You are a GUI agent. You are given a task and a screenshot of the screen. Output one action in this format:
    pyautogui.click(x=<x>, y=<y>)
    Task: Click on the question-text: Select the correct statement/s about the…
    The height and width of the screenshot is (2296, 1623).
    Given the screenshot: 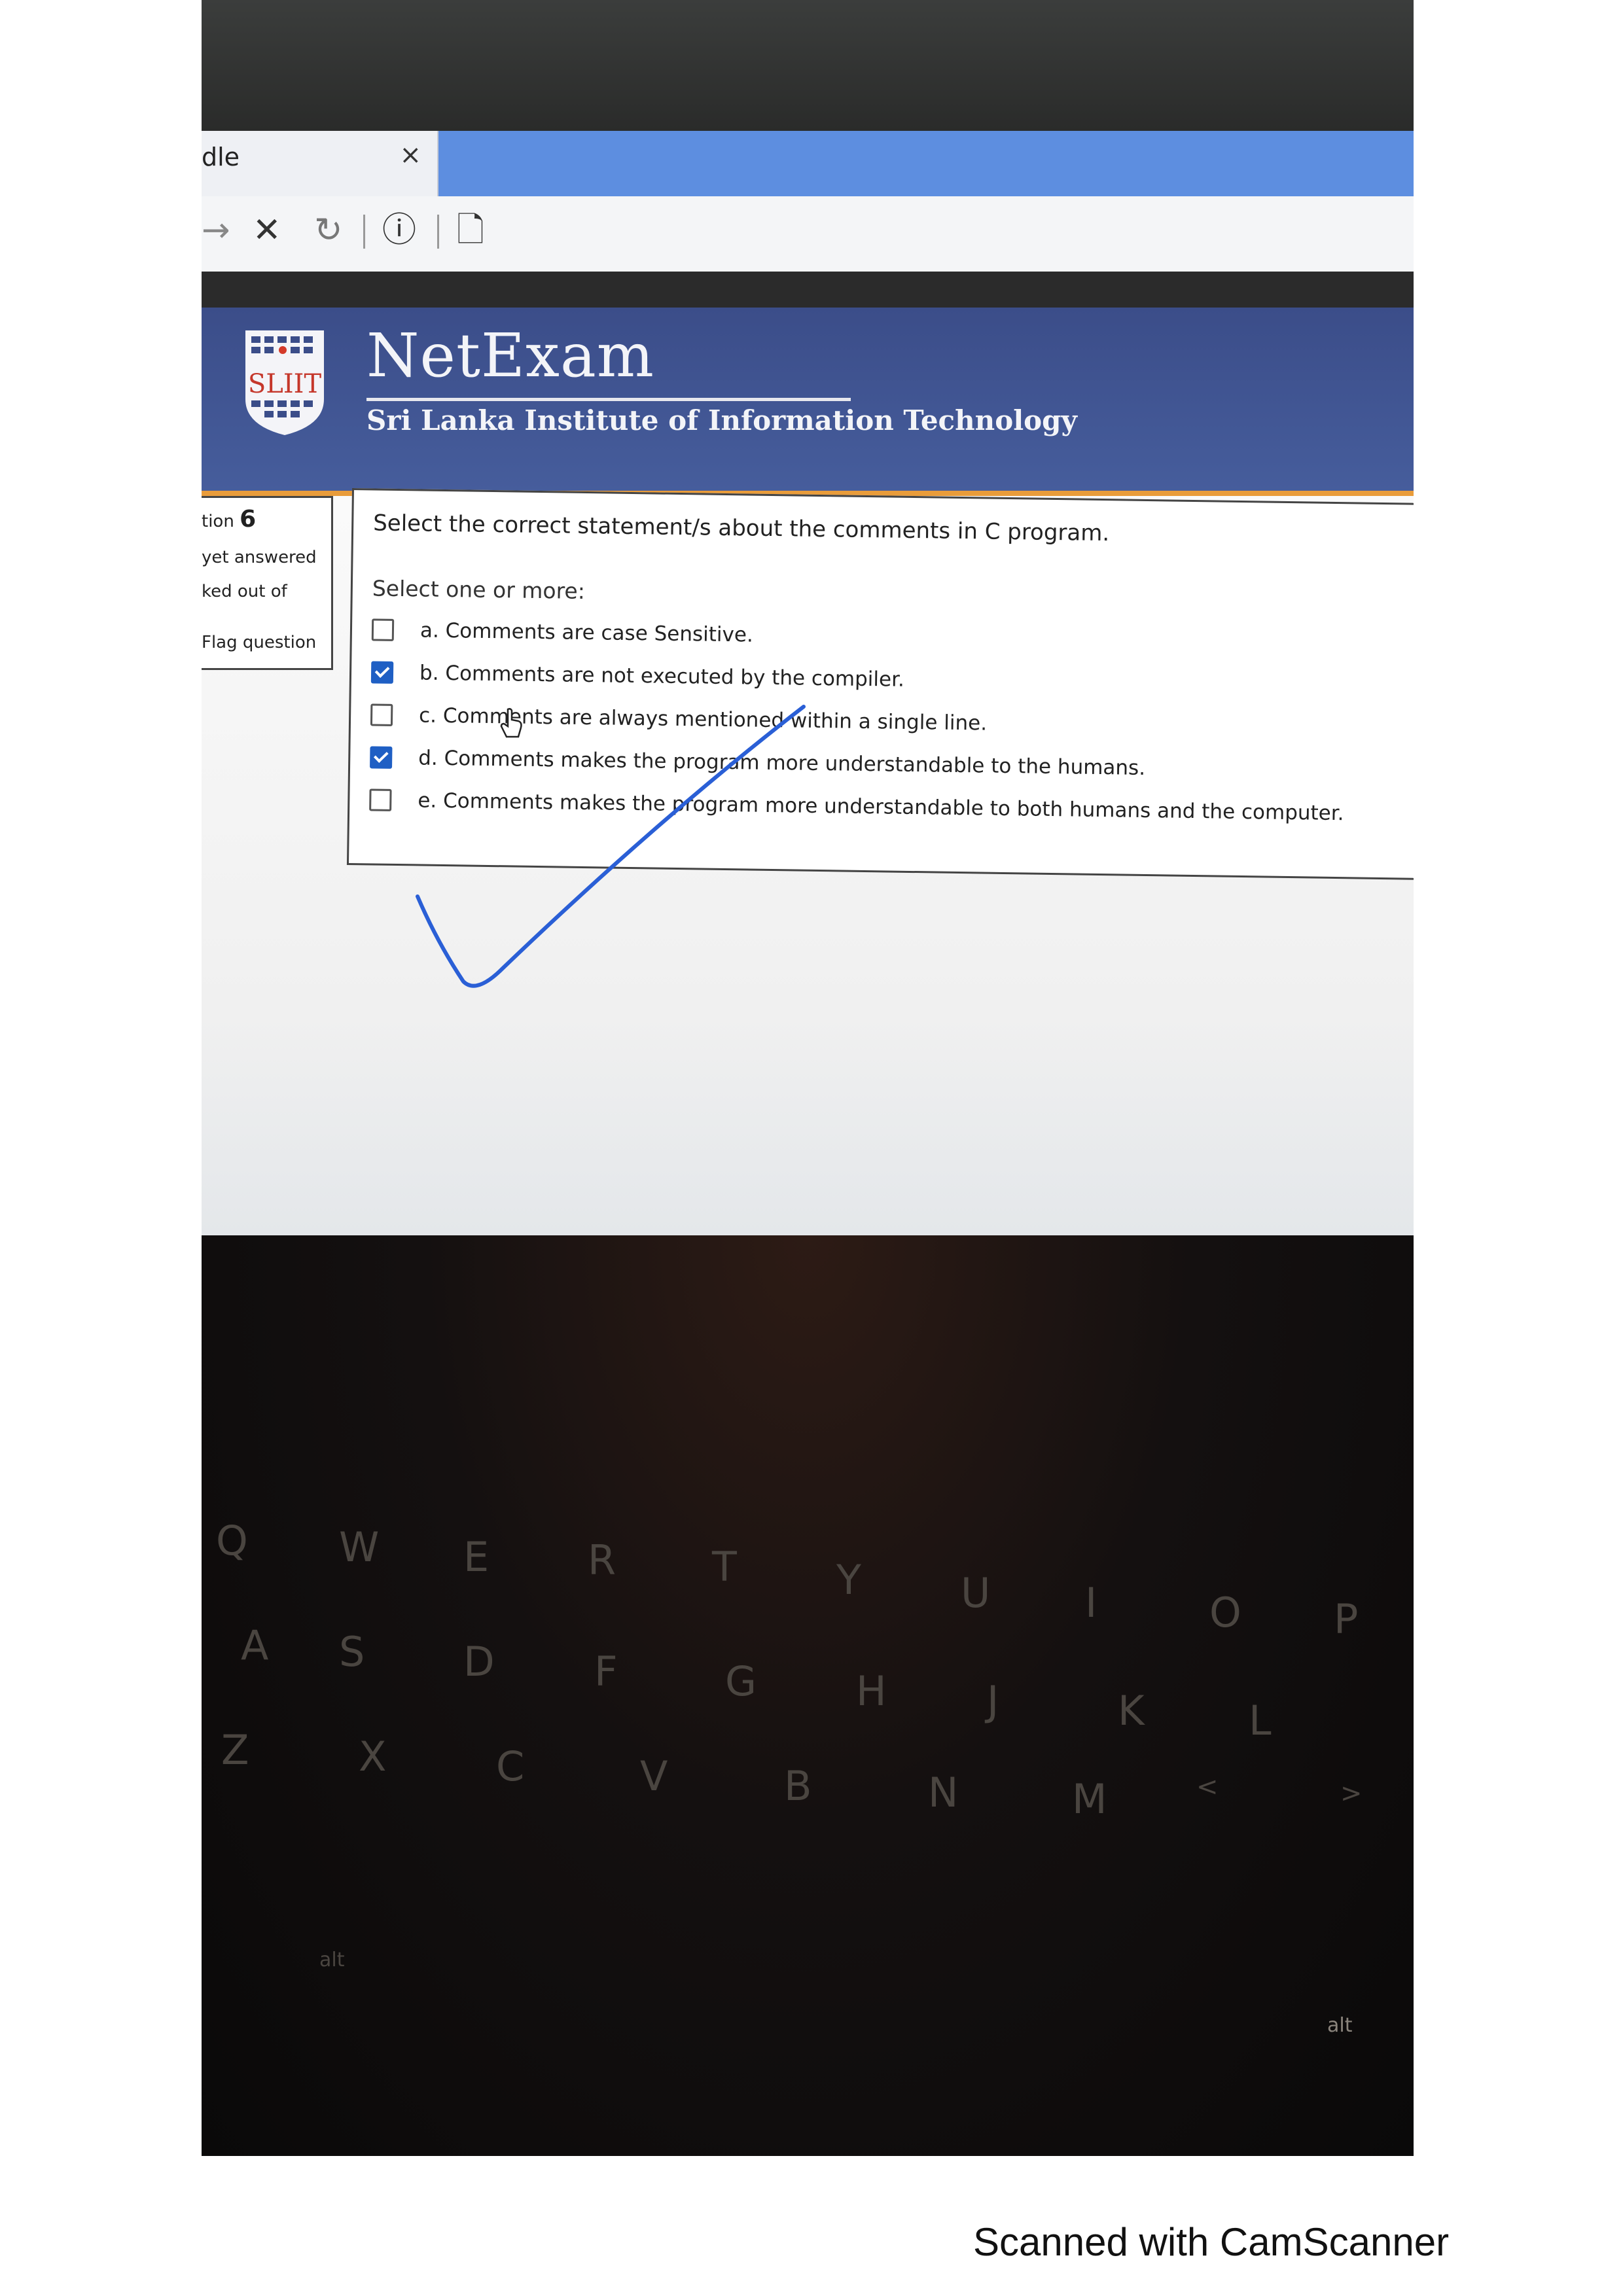 What is the action you would take?
    pyautogui.click(x=741, y=529)
    